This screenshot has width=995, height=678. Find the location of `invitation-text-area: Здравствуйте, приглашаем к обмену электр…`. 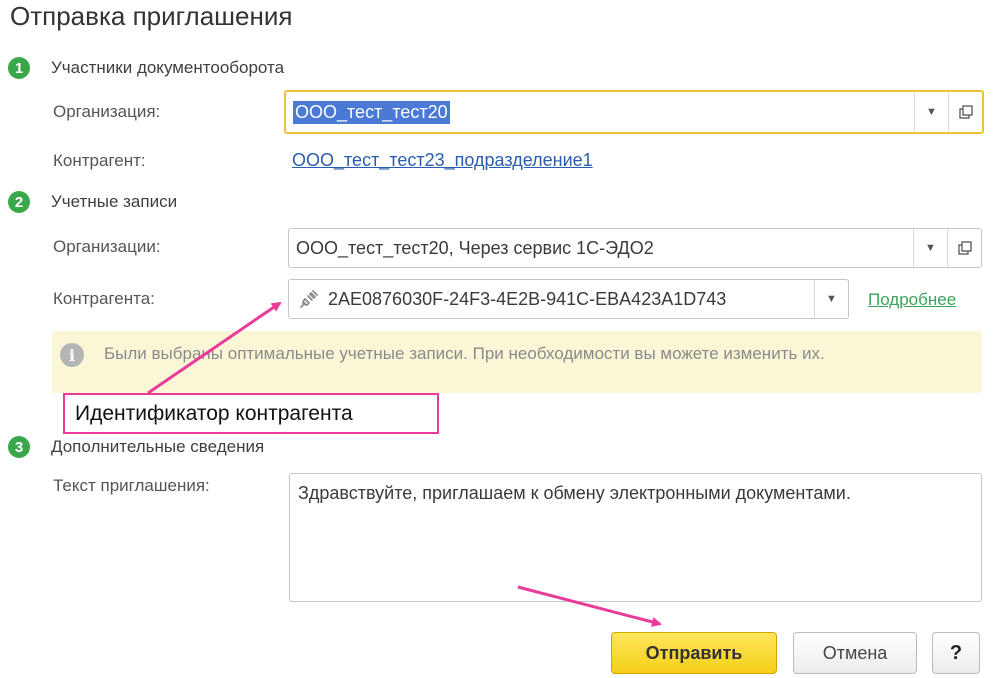

invitation-text-area: Здравствуйте, приглашаем к обмену электр… is located at coordinates (635, 537).